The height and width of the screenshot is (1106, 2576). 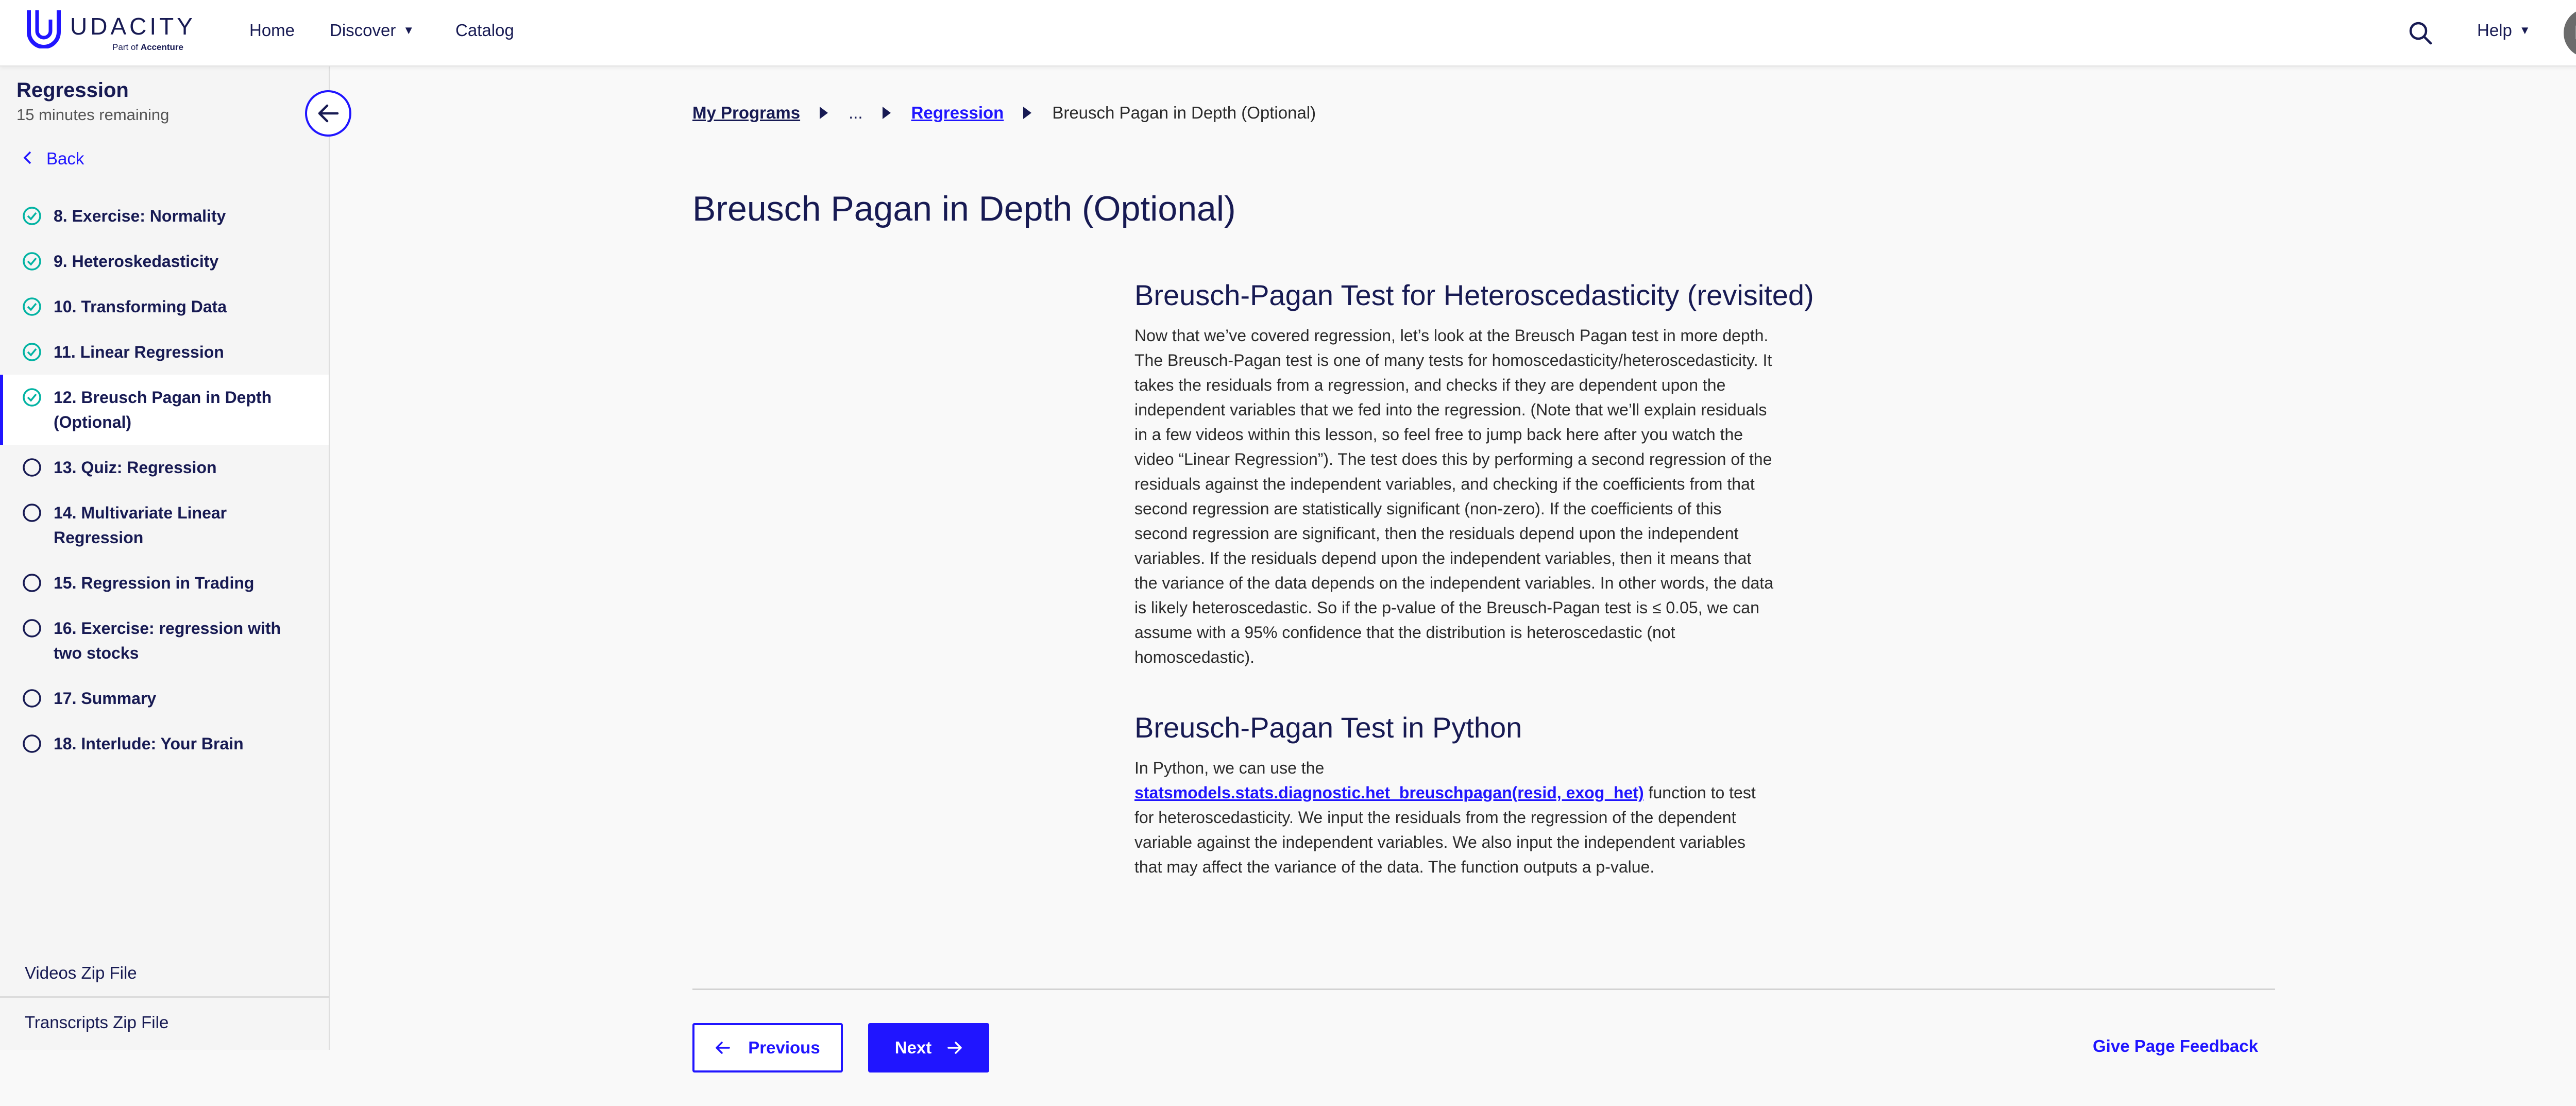 I want to click on nav-discover-menu: Discover ▼, so click(x=372, y=30).